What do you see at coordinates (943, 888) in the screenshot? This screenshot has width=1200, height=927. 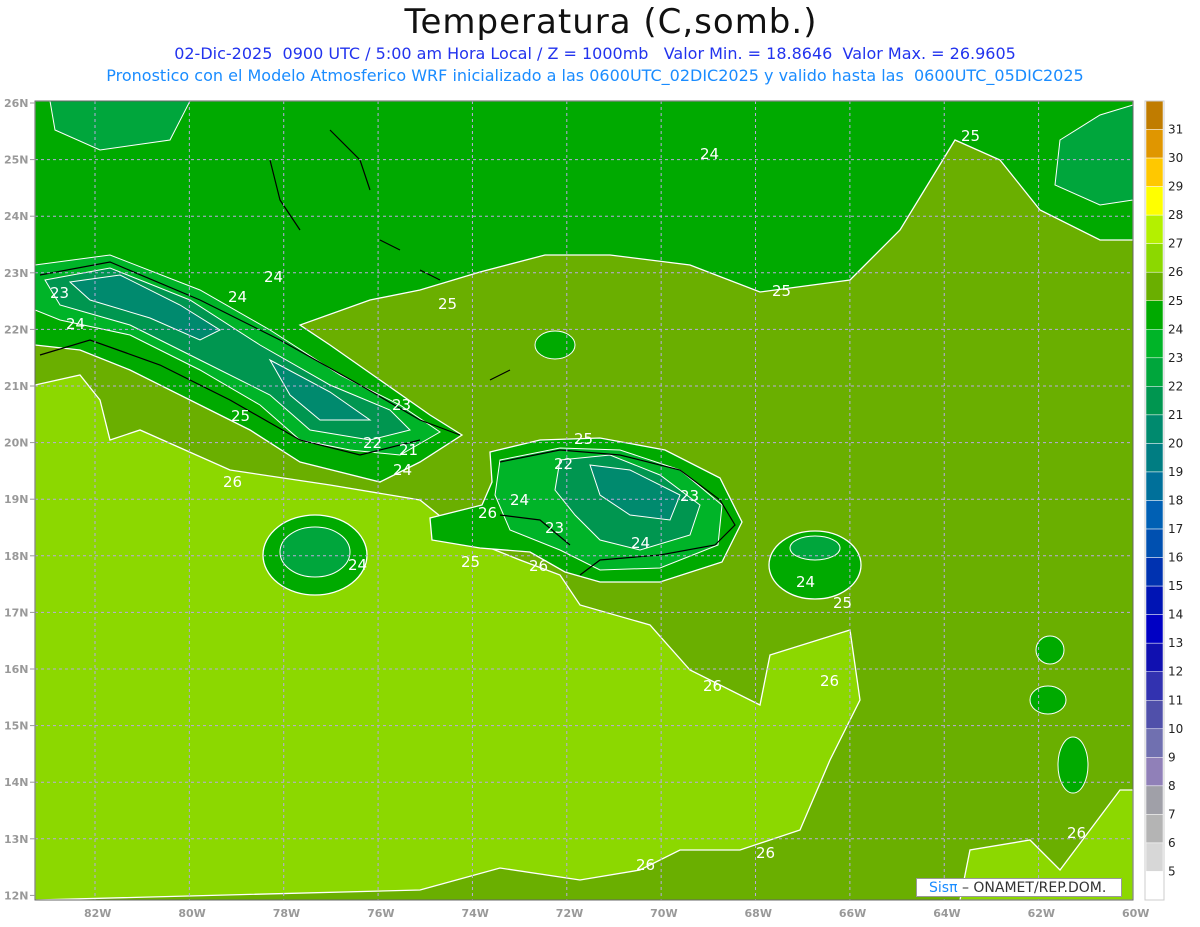 I see `sispi-logo: Sisπ` at bounding box center [943, 888].